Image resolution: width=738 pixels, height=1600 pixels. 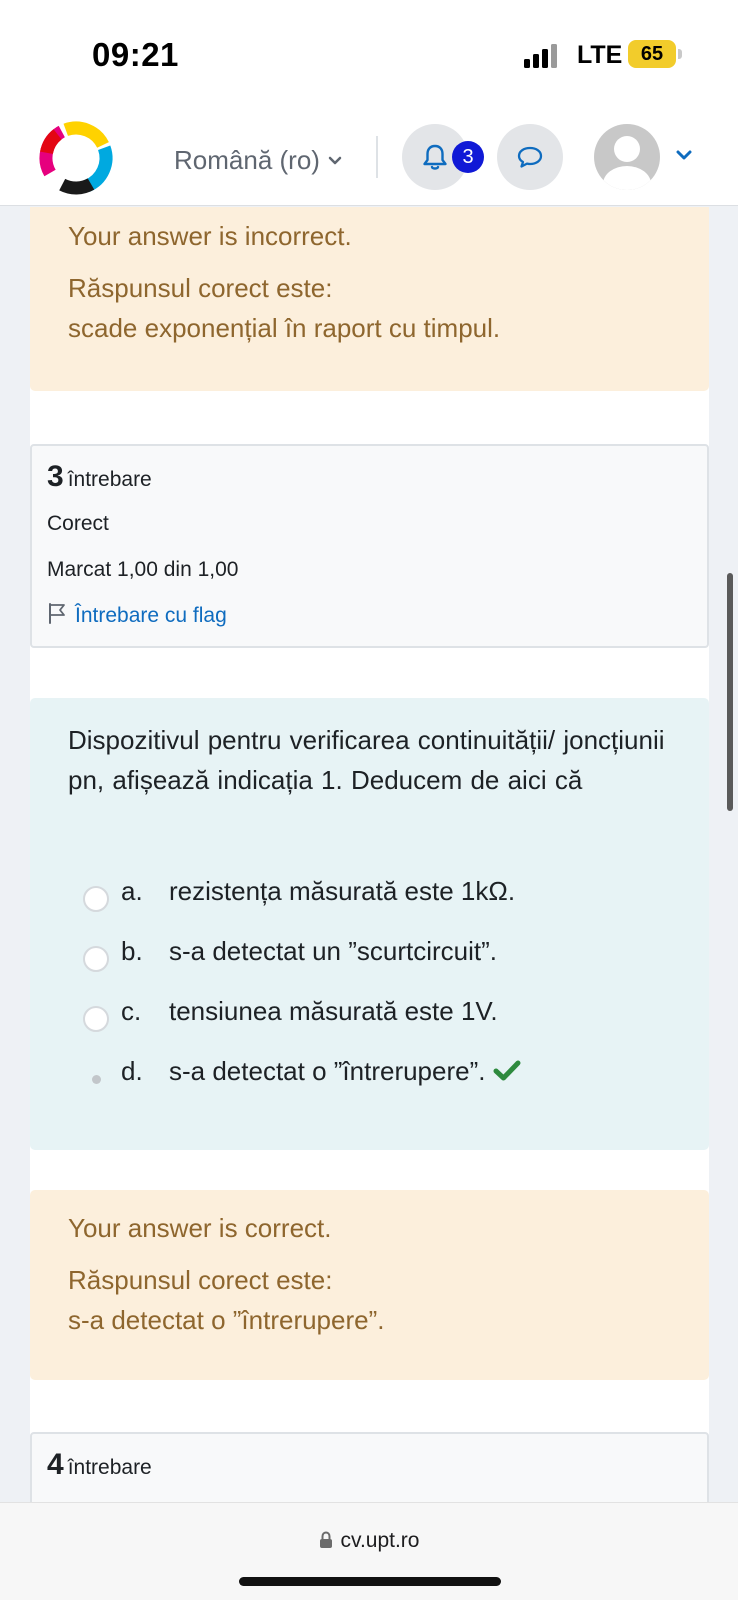 I want to click on question-number: 4 întrebare, so click(x=99, y=1465).